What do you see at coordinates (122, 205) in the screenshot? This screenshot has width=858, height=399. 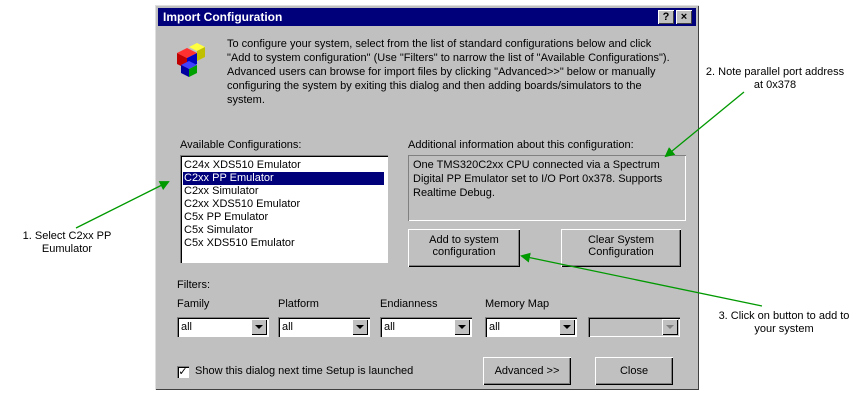 I see `arrow-to-c2xx` at bounding box center [122, 205].